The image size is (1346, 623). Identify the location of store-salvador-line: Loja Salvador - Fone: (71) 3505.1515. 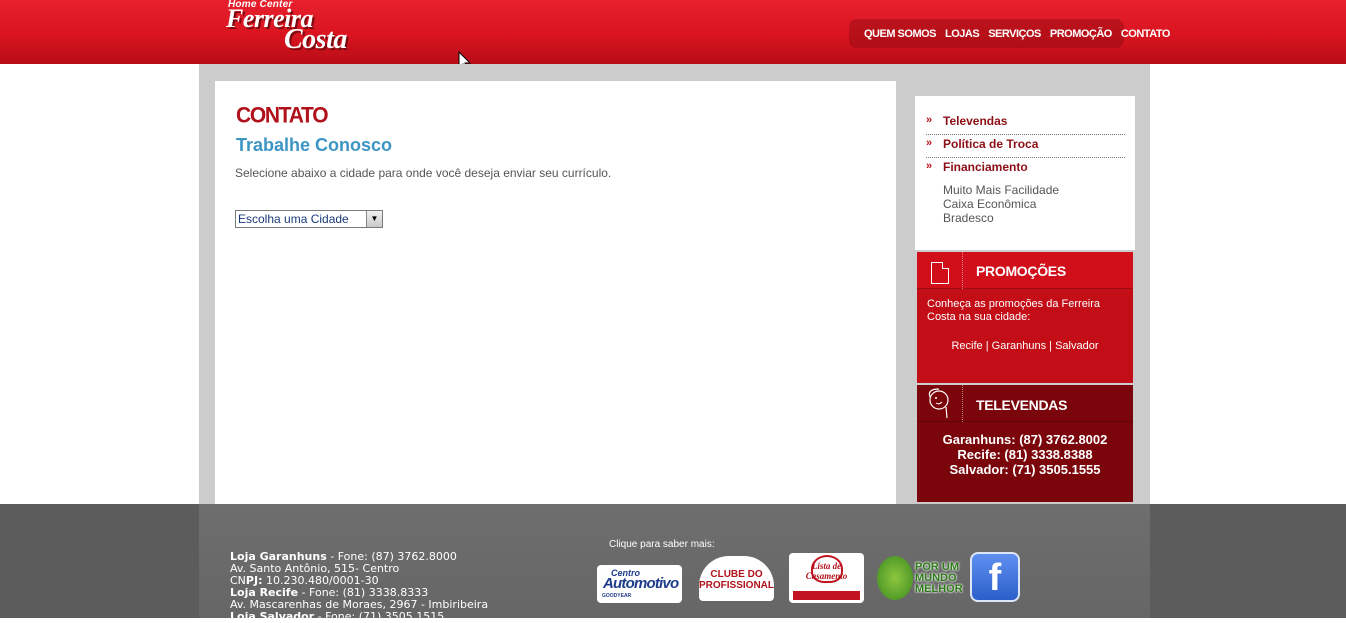
(337, 616).